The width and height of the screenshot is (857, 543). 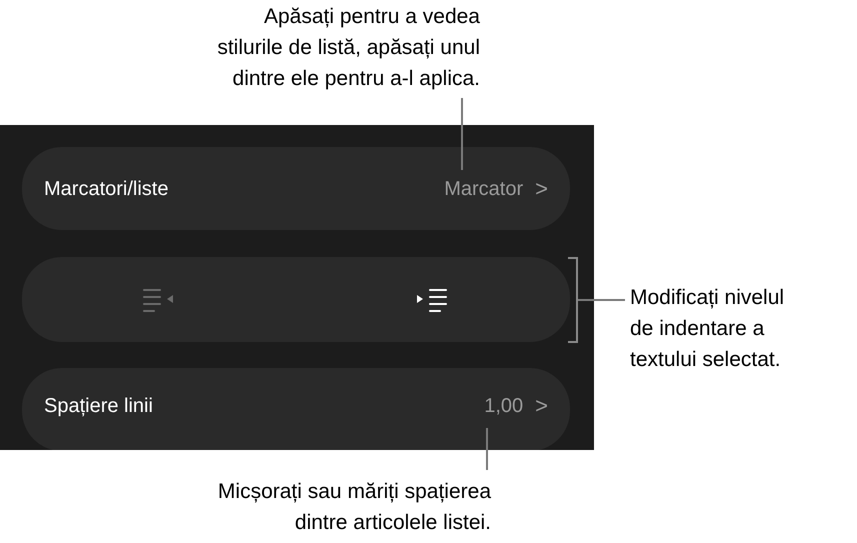 I want to click on callout-text: Micșorați sau măriți spațierea dintre articolele listei., so click(x=354, y=507).